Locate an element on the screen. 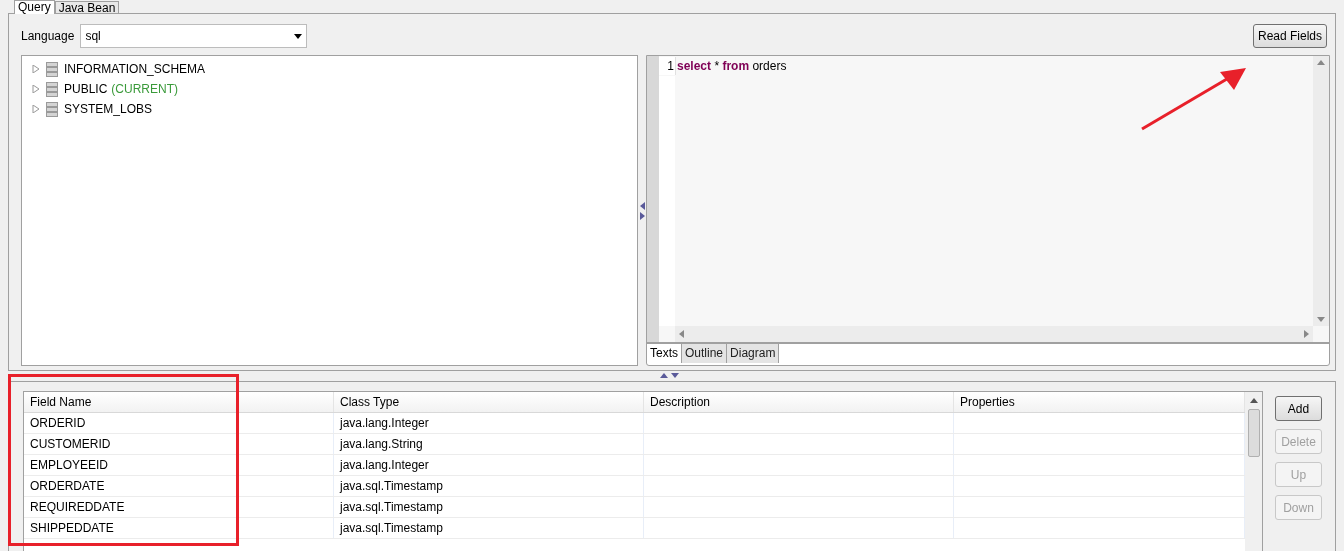 This screenshot has width=1344, height=551. column-header: Description is located at coordinates (799, 402).